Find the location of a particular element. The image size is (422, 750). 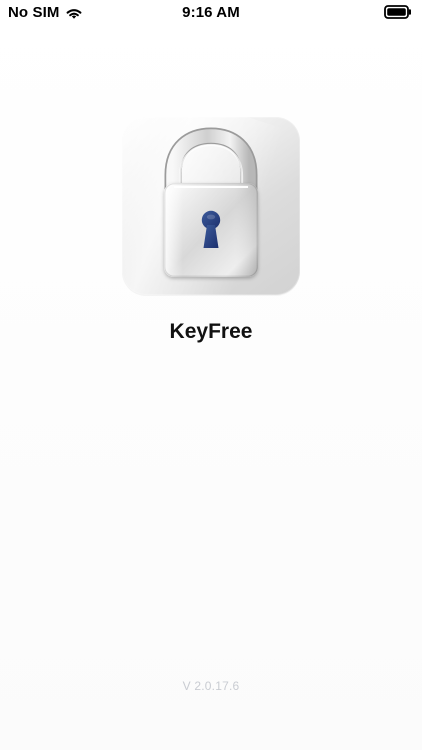

app-logo is located at coordinates (211, 206).